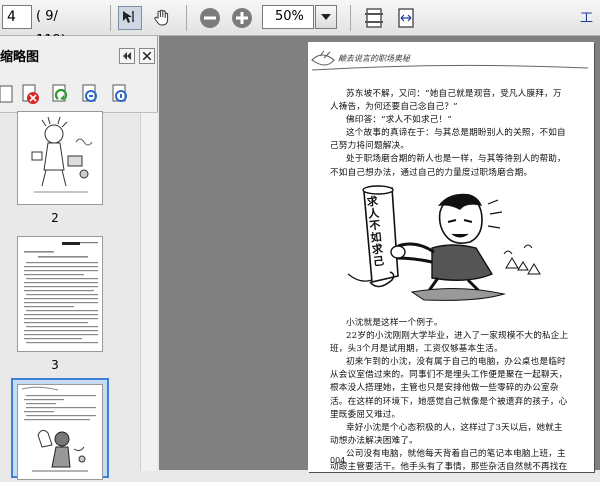 The width and height of the screenshot is (600, 482). I want to click on rotate-page-button, so click(60, 94).